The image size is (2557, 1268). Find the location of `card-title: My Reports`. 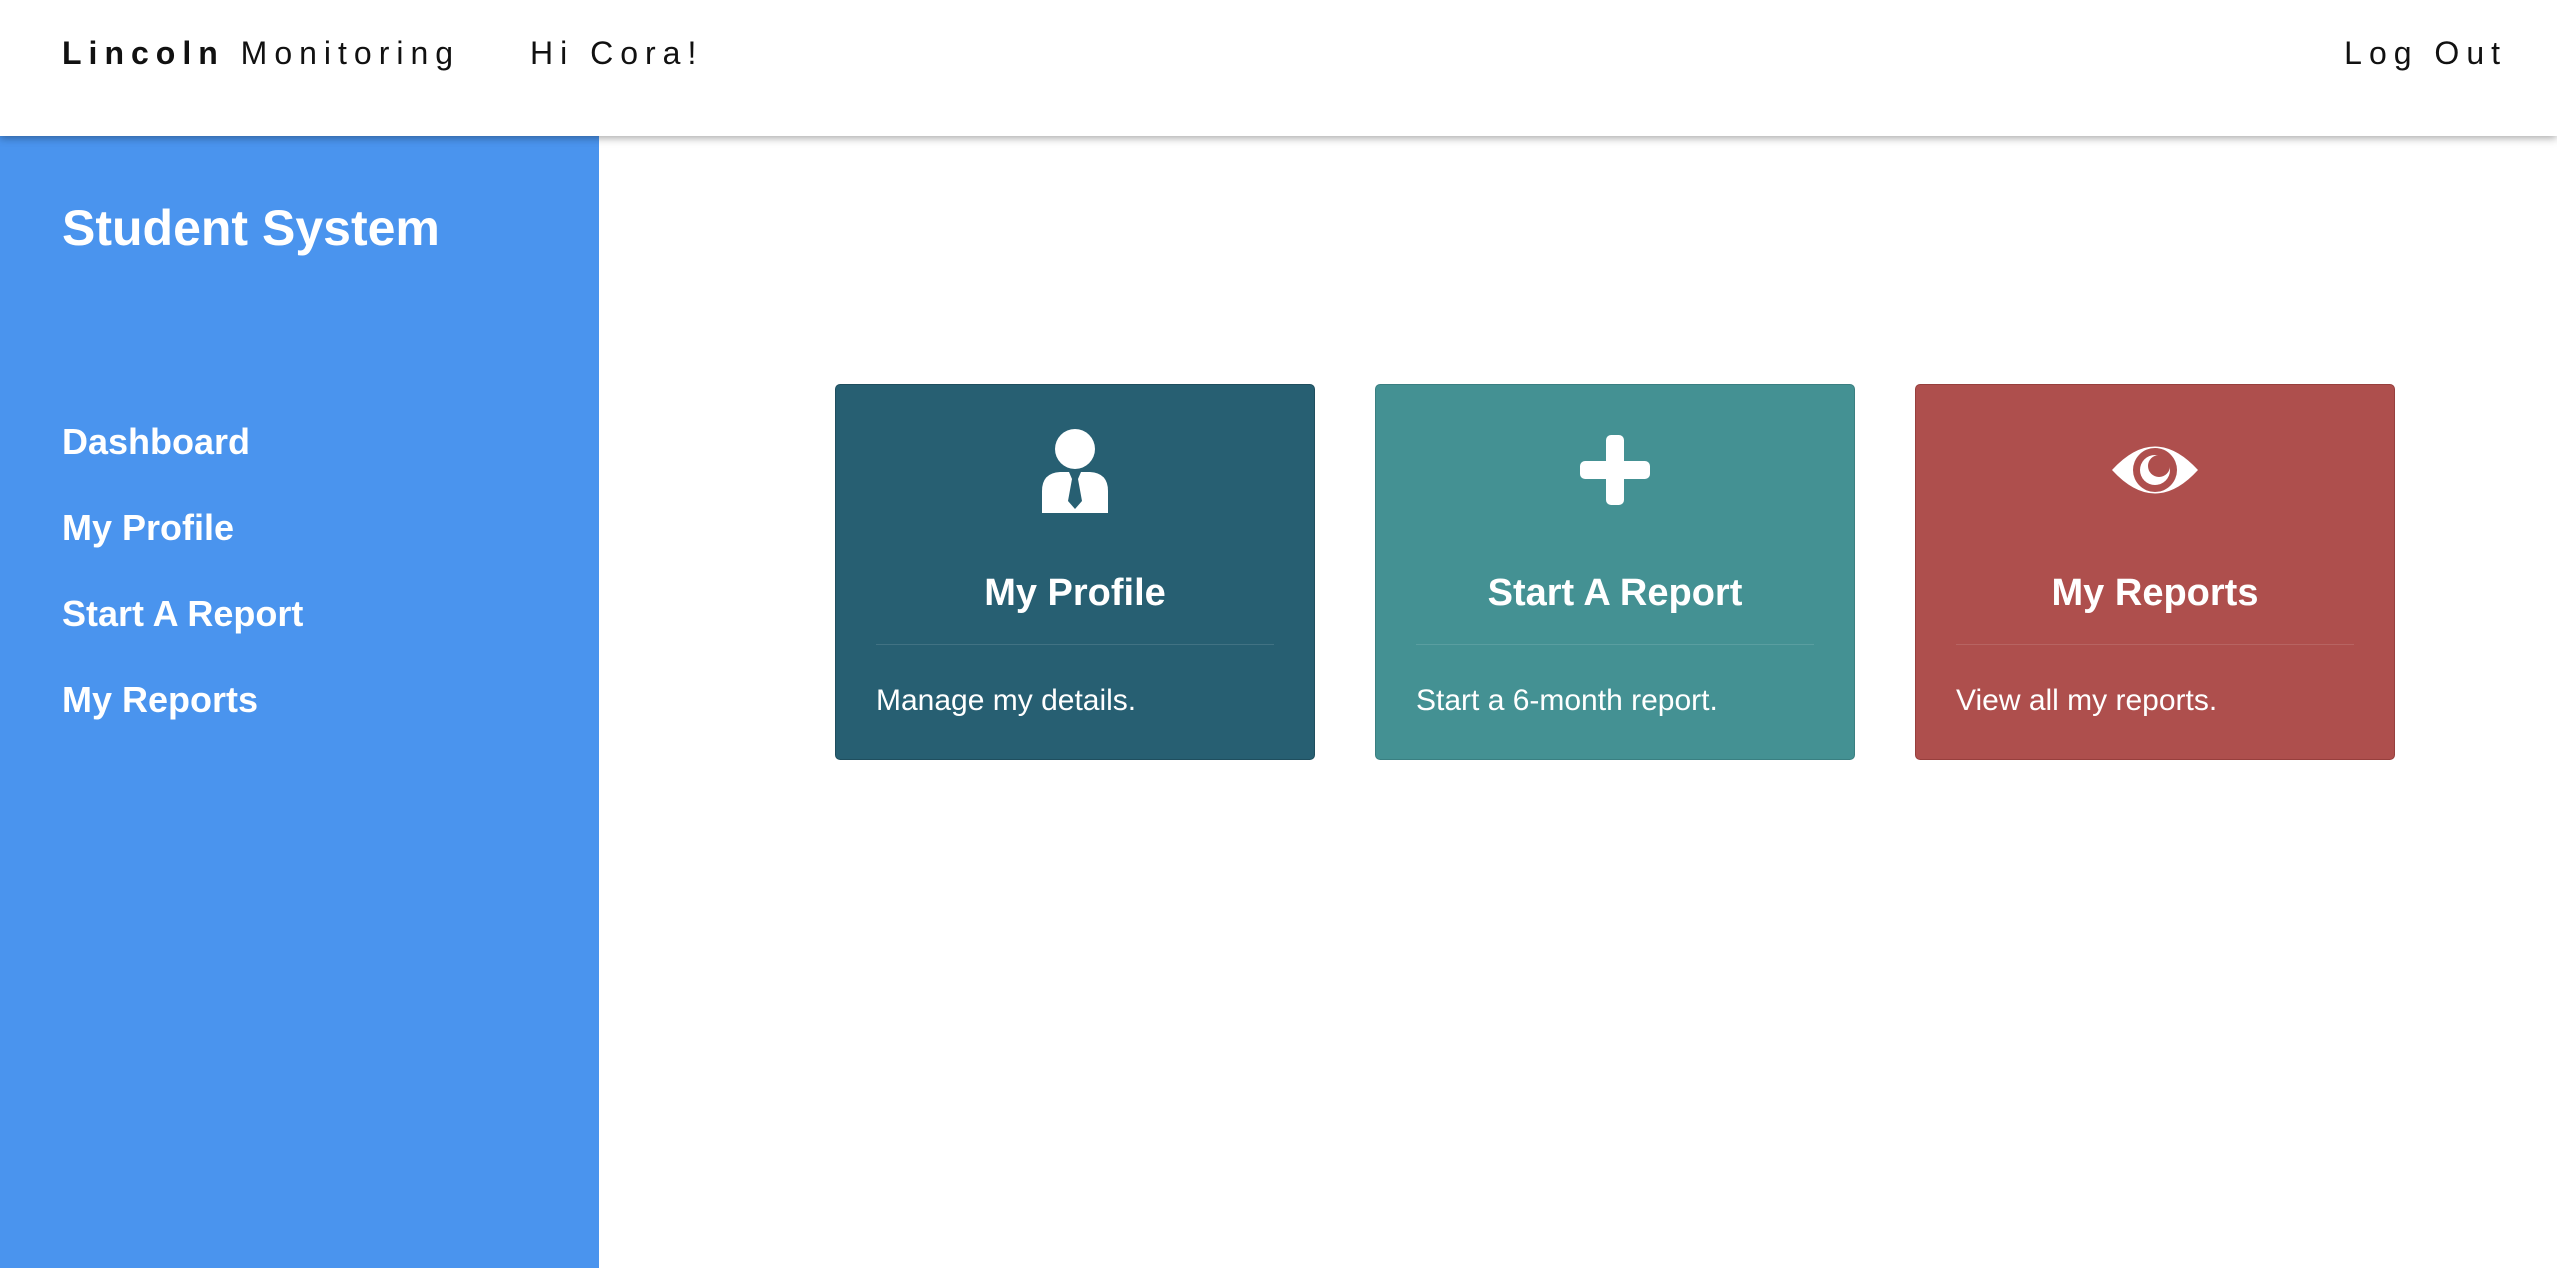

card-title: My Reports is located at coordinates (2155, 593).